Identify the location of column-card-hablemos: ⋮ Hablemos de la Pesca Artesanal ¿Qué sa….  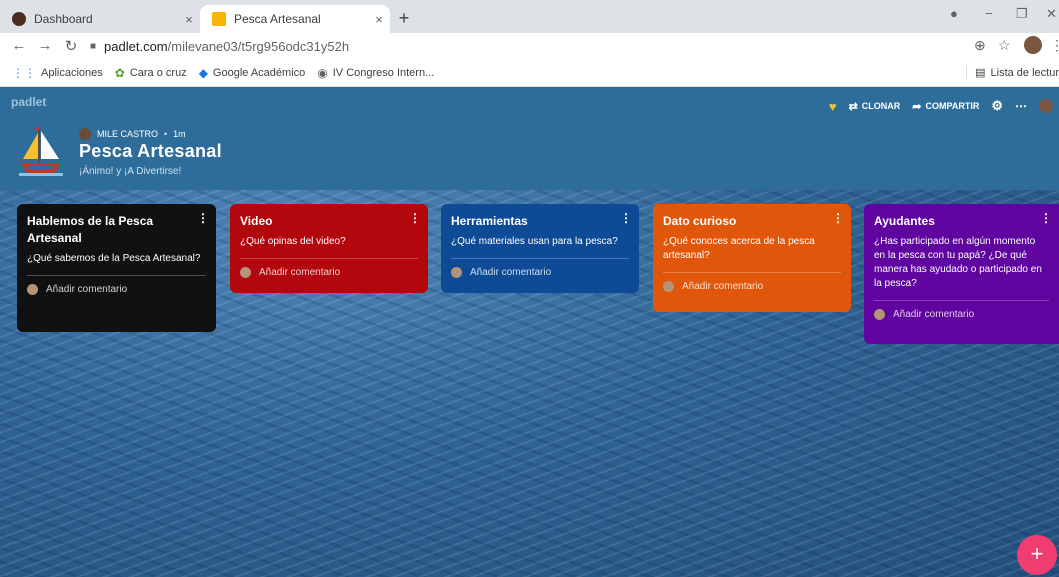
(116, 268).